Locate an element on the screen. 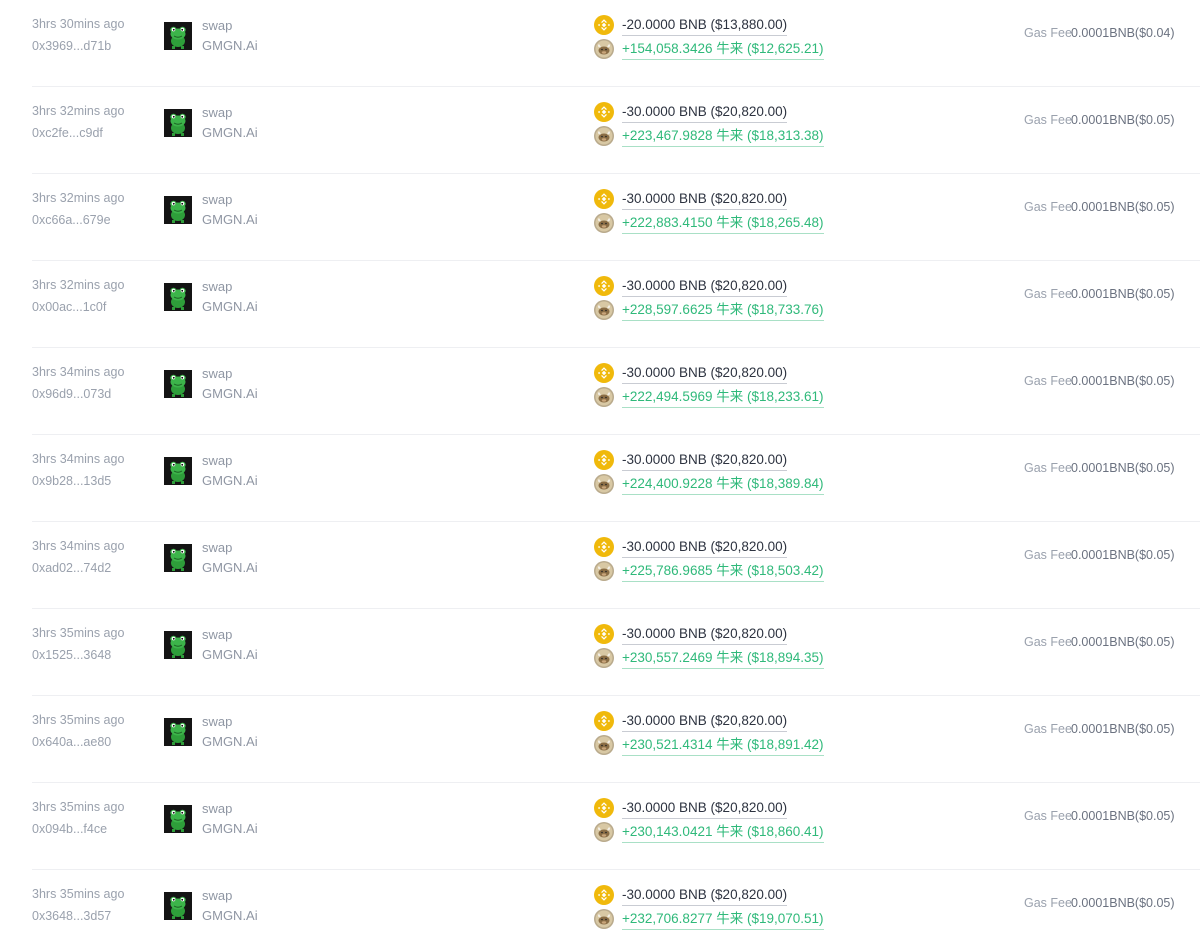  sent-amount-link: -20.0000 BNB ($13,880.00) is located at coordinates (705, 26).